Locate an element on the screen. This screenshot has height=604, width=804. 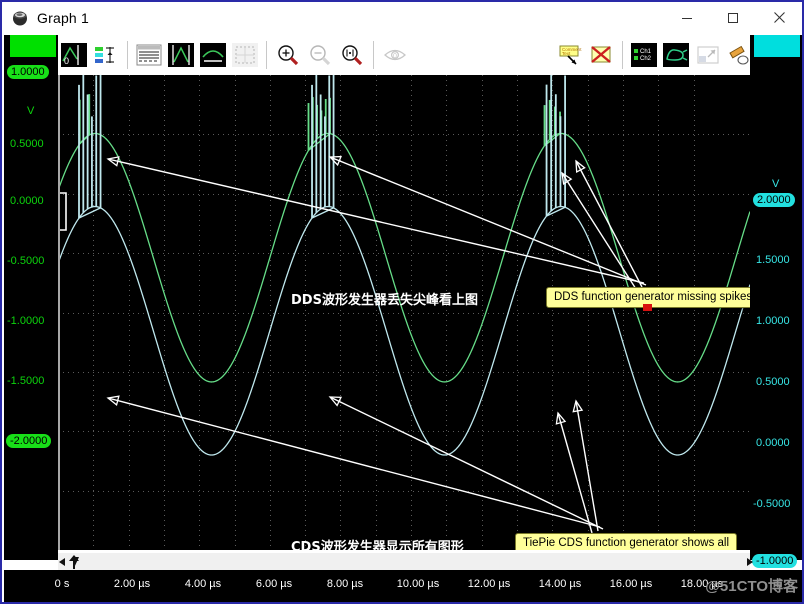
window-title: Graph 1 is located at coordinates (63, 17).